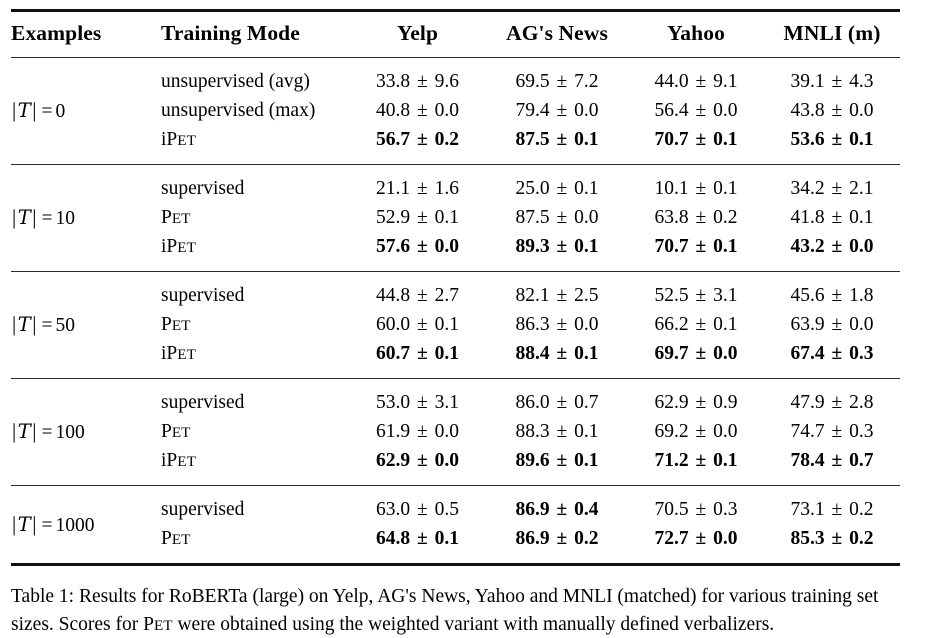 This screenshot has width=928, height=638. What do you see at coordinates (557, 110) in the screenshot?
I see `score-cell-agnews: 79.4 ± 0.0` at bounding box center [557, 110].